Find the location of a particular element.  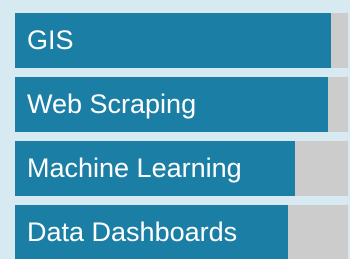

skill-label: Machine Learning is located at coordinates (134, 168).